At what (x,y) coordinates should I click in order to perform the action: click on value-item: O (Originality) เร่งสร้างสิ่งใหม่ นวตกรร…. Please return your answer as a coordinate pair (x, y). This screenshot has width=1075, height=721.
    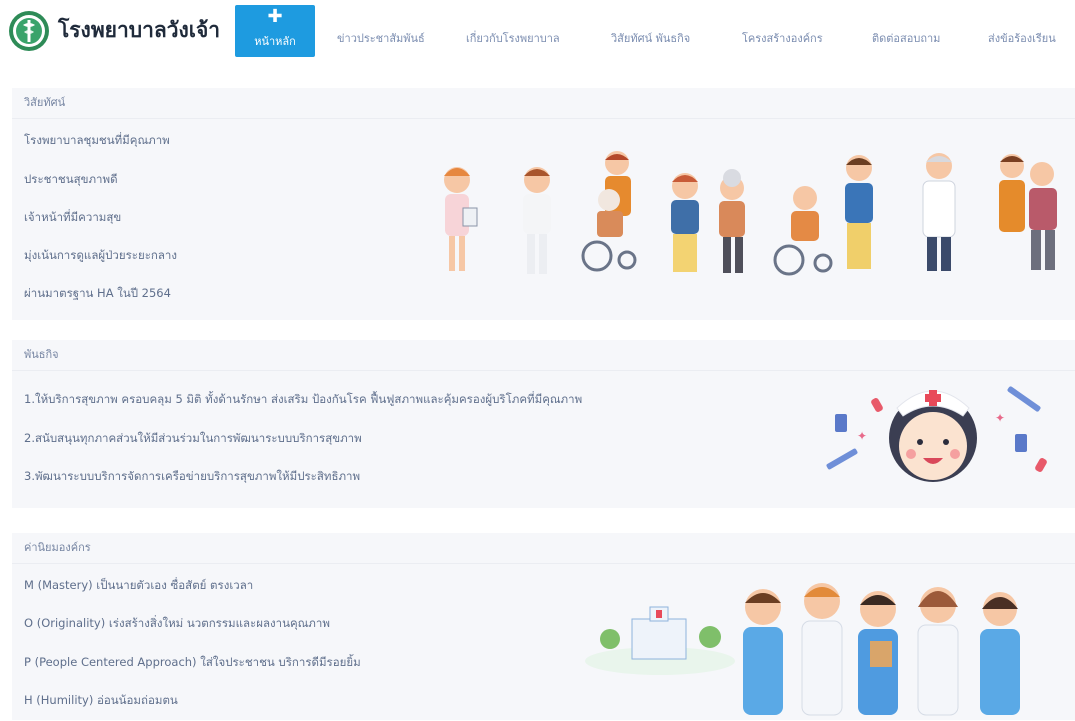
    Looking at the image, I should click on (177, 623).